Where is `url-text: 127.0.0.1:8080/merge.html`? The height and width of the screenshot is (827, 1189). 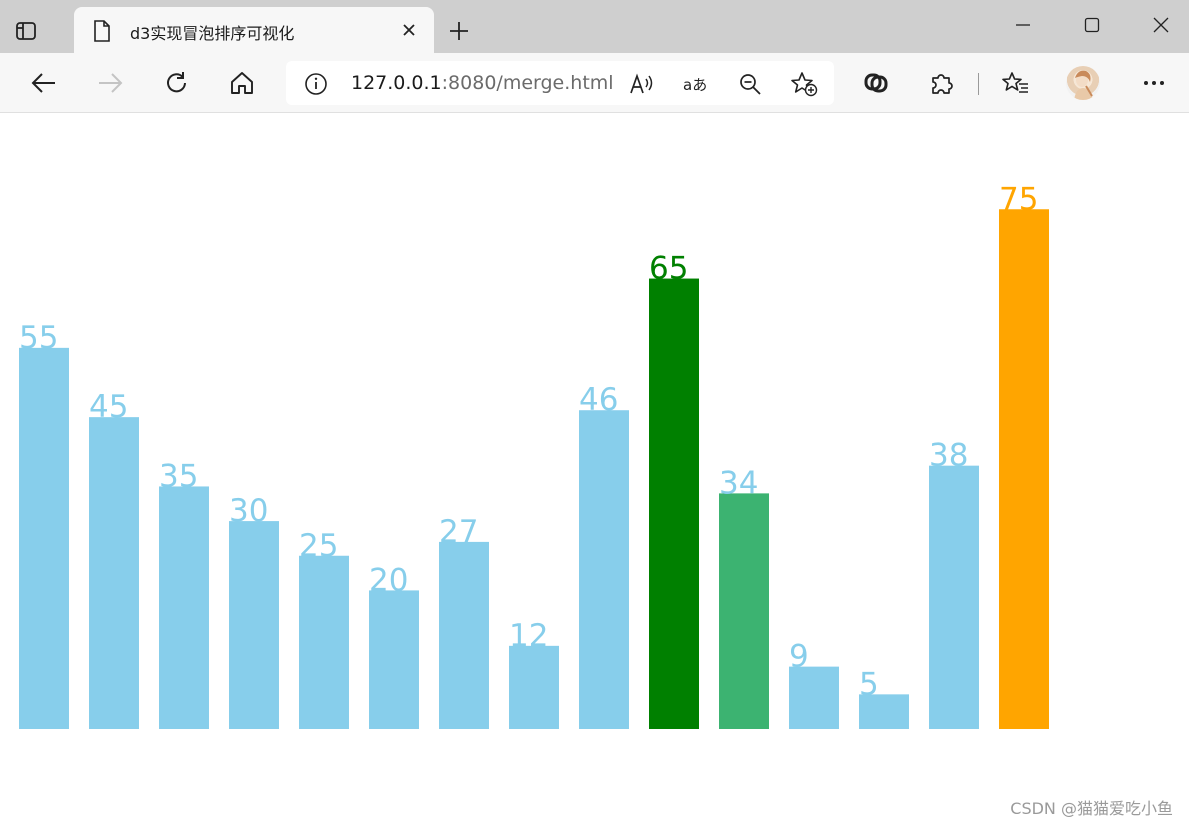
url-text: 127.0.0.1:8080/merge.html is located at coordinates (482, 83).